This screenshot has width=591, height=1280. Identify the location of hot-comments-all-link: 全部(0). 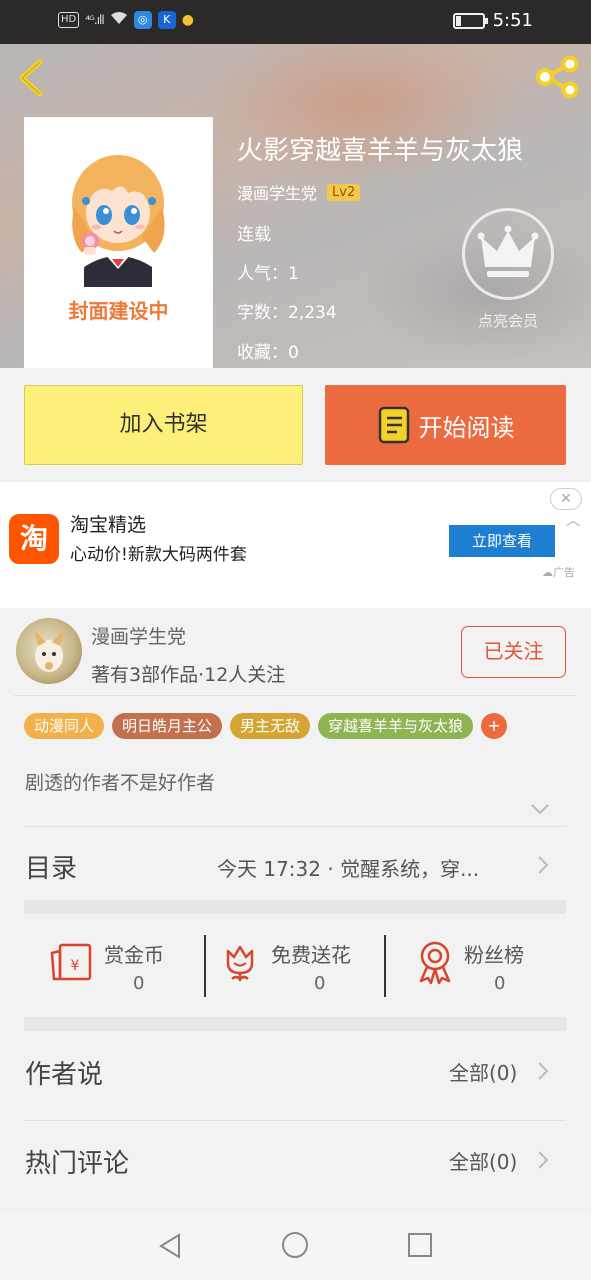
(483, 1160).